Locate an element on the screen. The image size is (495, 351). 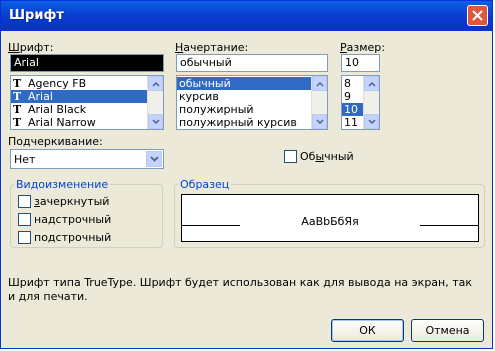
font-scrollbar is located at coordinates (155, 102).